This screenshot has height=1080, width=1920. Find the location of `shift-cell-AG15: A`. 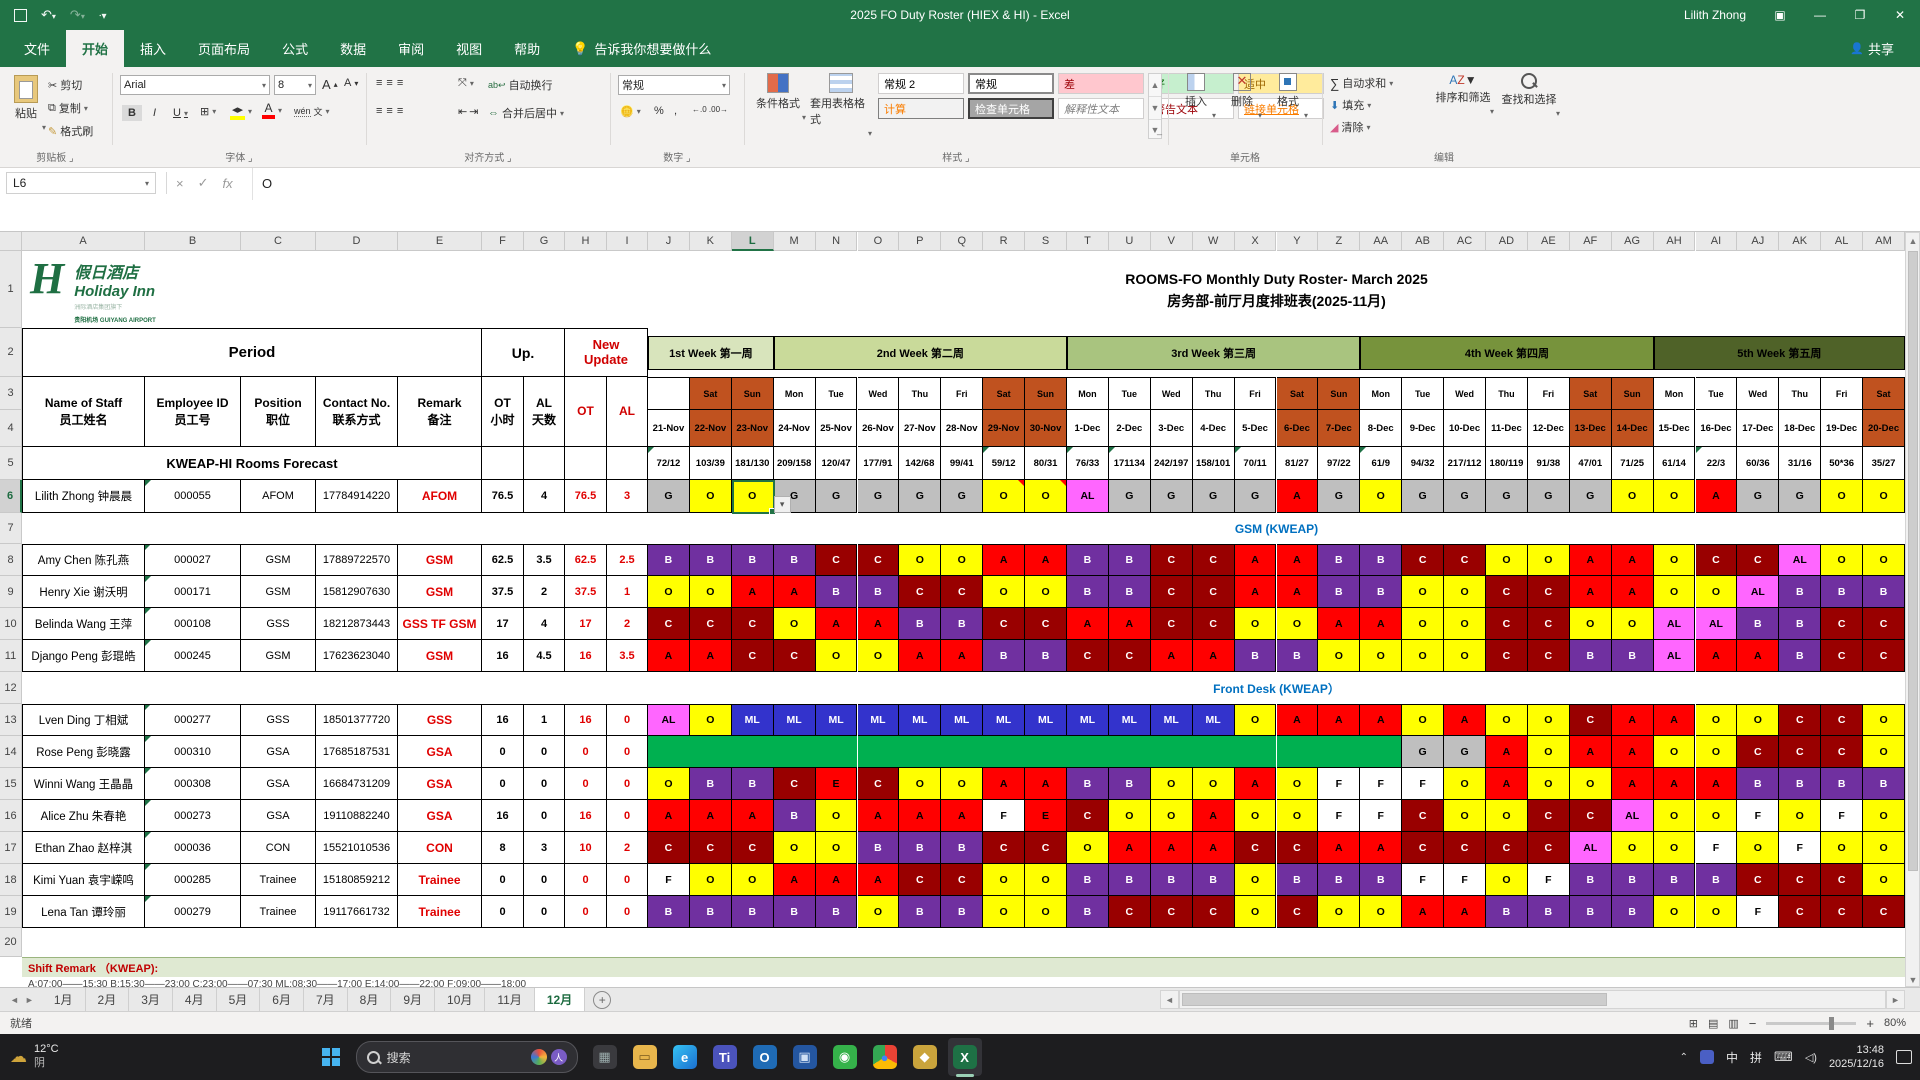

shift-cell-AG15: A is located at coordinates (1632, 784).